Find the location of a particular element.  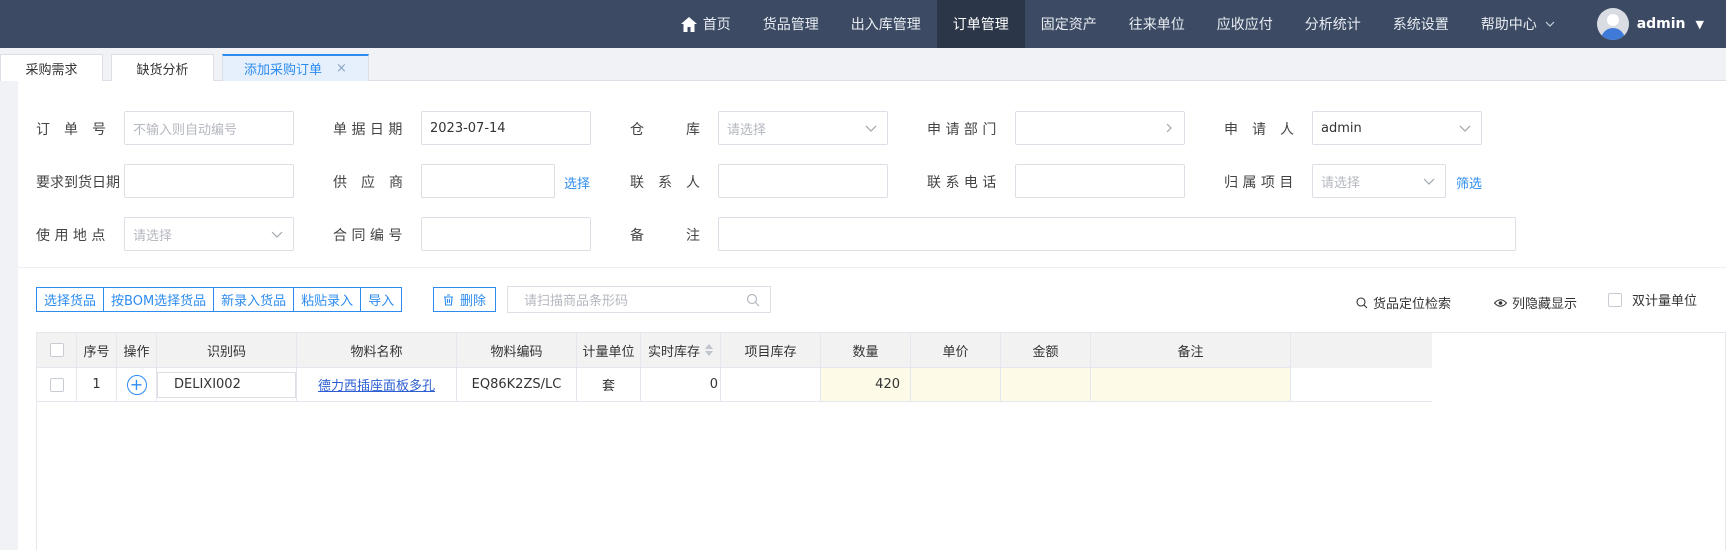

applicant-value: admin is located at coordinates (1341, 128).